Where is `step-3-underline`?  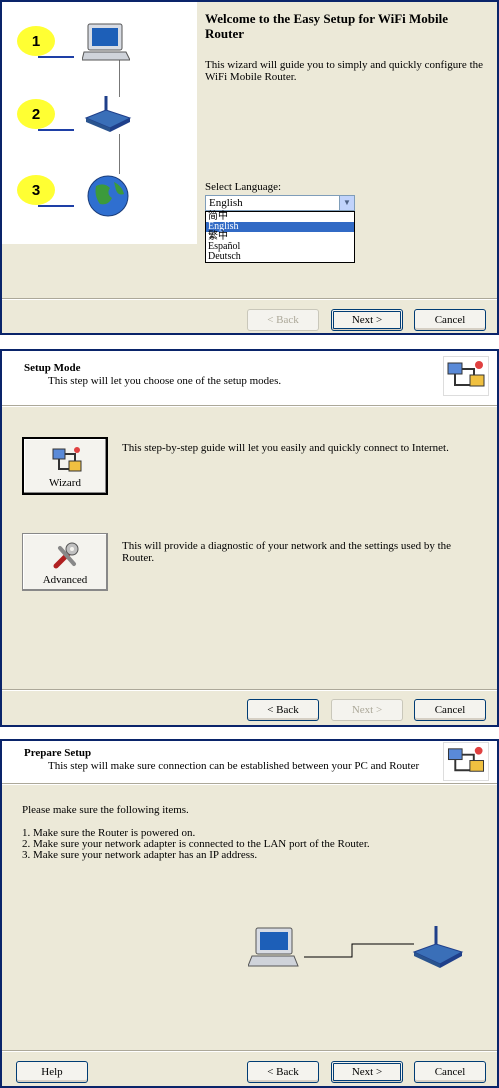 step-3-underline is located at coordinates (56, 206).